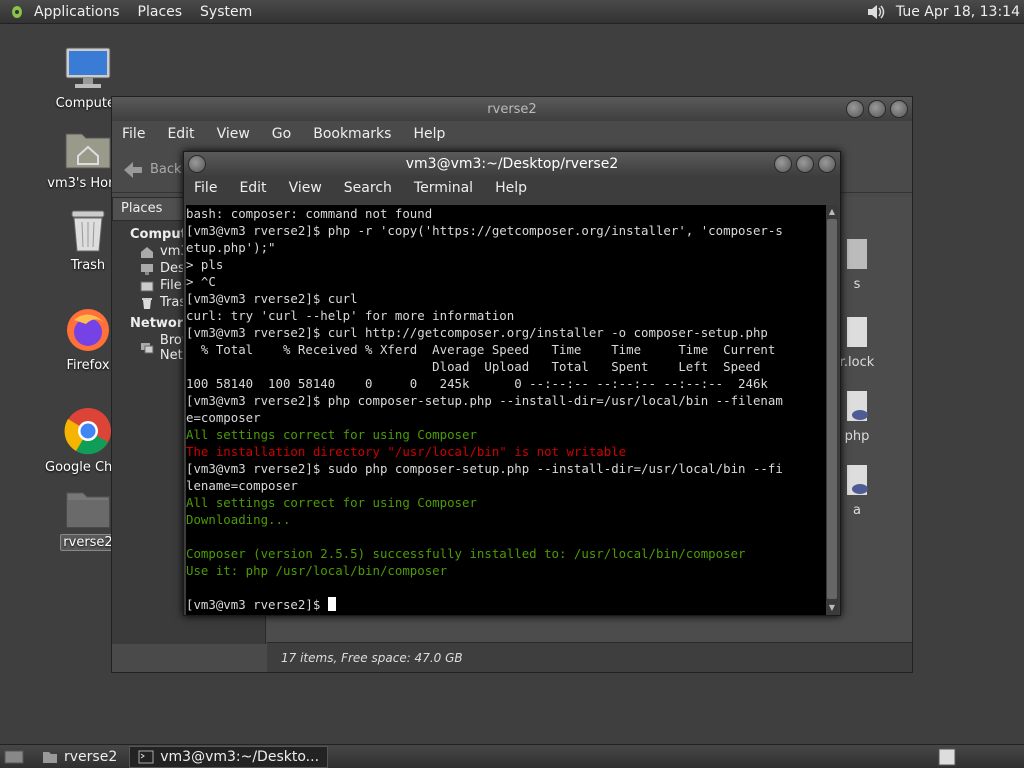 The width and height of the screenshot is (1024, 768). Describe the element at coordinates (947, 757) in the screenshot. I see `workspace-switcher-icon` at that location.